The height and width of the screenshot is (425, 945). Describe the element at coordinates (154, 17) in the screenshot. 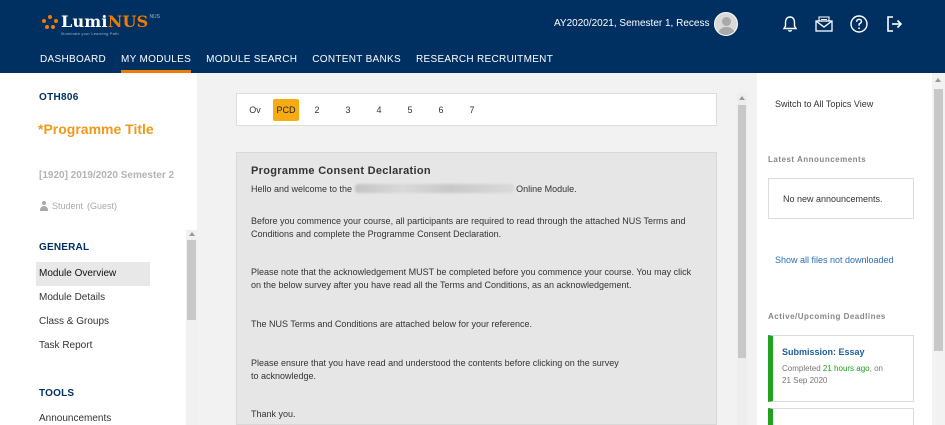

I see `logo-superscript: NUS` at that location.